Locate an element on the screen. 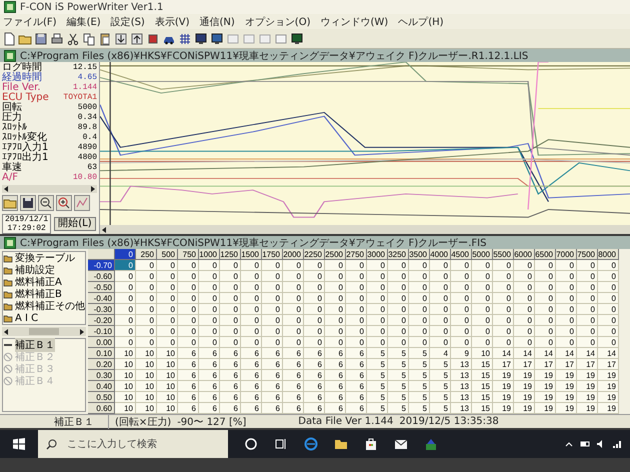  row-header: 0.00 is located at coordinates (101, 342).